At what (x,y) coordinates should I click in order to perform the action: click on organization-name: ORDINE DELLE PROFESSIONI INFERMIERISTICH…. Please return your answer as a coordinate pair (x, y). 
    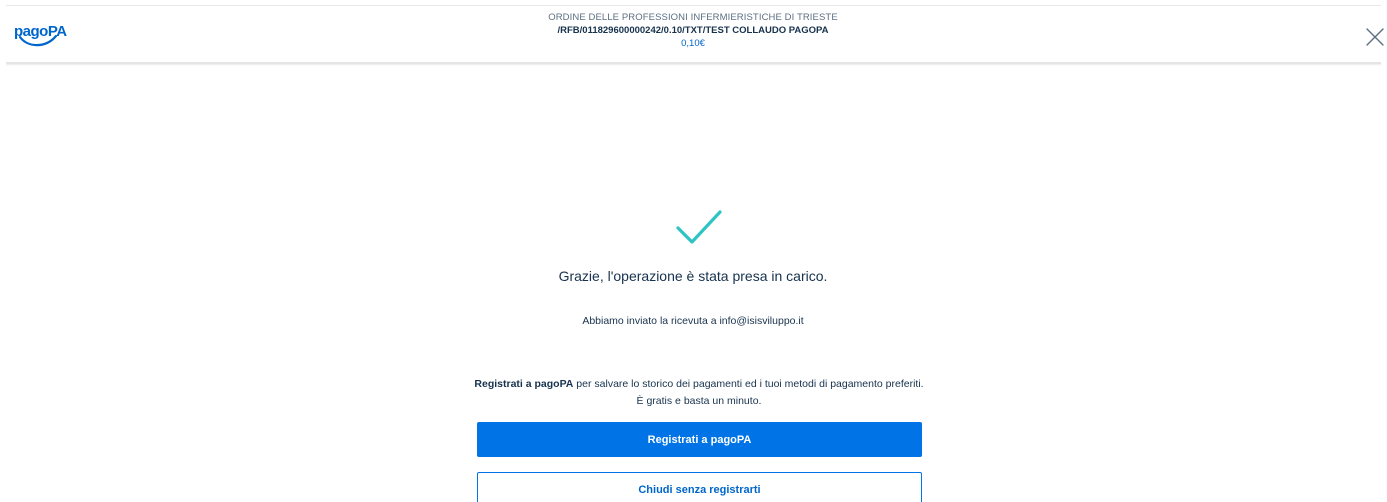
    Looking at the image, I should click on (693, 17).